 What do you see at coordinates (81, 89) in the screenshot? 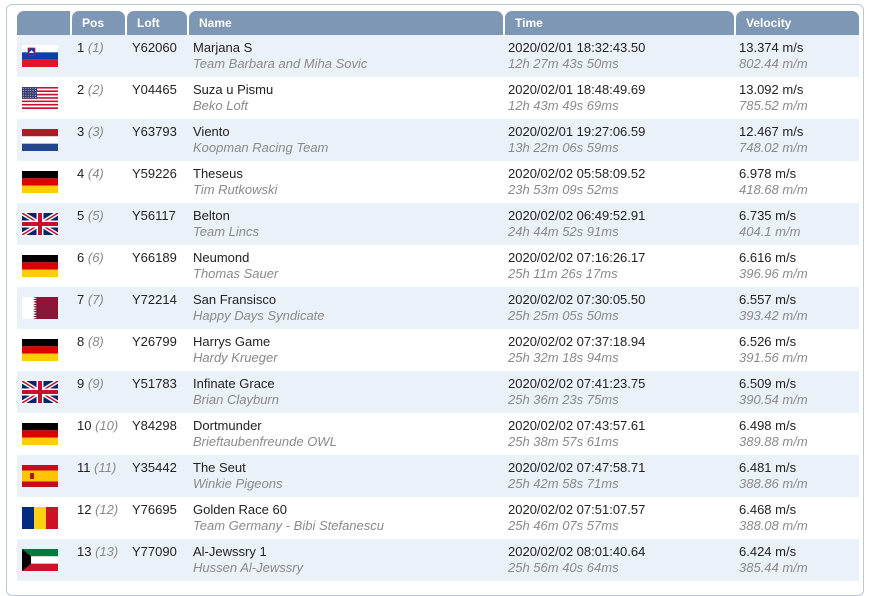
I see `position: 2` at bounding box center [81, 89].